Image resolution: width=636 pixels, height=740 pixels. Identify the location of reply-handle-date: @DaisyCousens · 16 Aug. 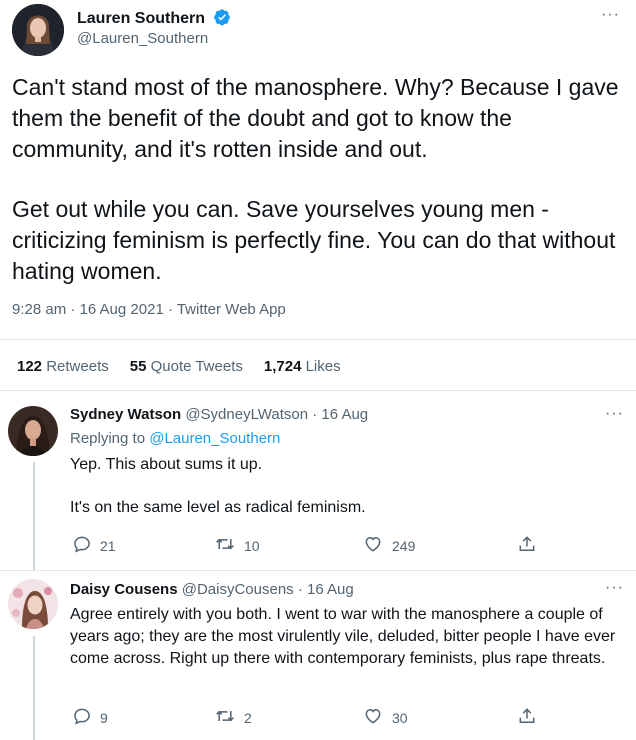
(268, 589).